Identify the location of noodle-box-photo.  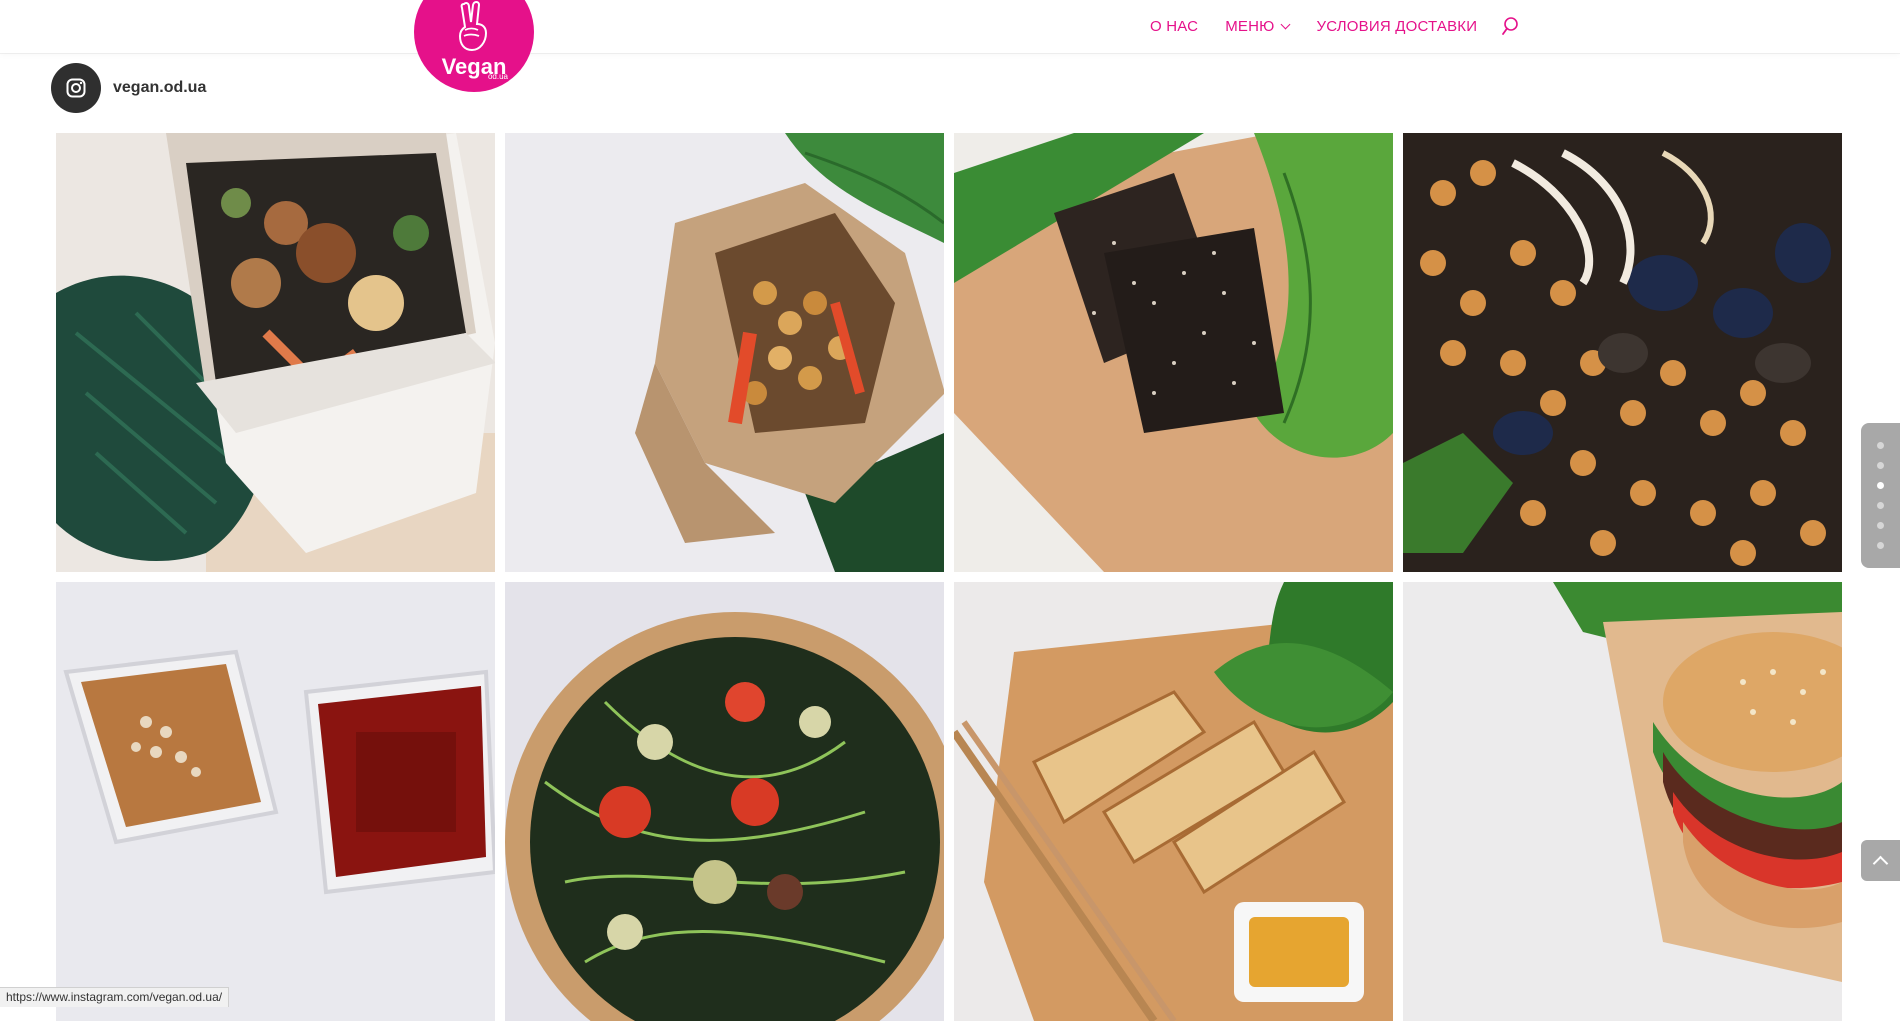
(275, 352).